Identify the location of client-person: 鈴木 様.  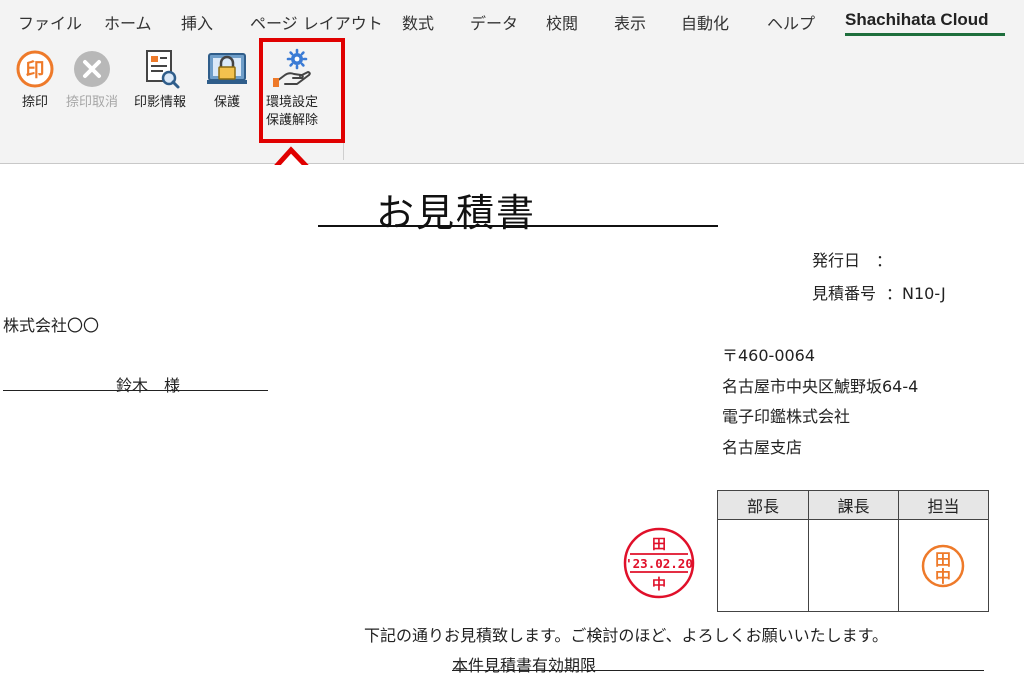
(148, 385).